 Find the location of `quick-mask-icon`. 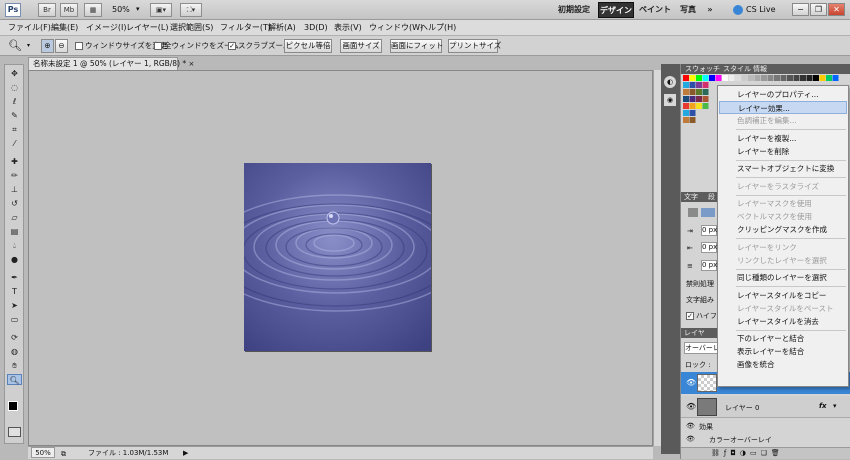

quick-mask-icon is located at coordinates (14, 432).